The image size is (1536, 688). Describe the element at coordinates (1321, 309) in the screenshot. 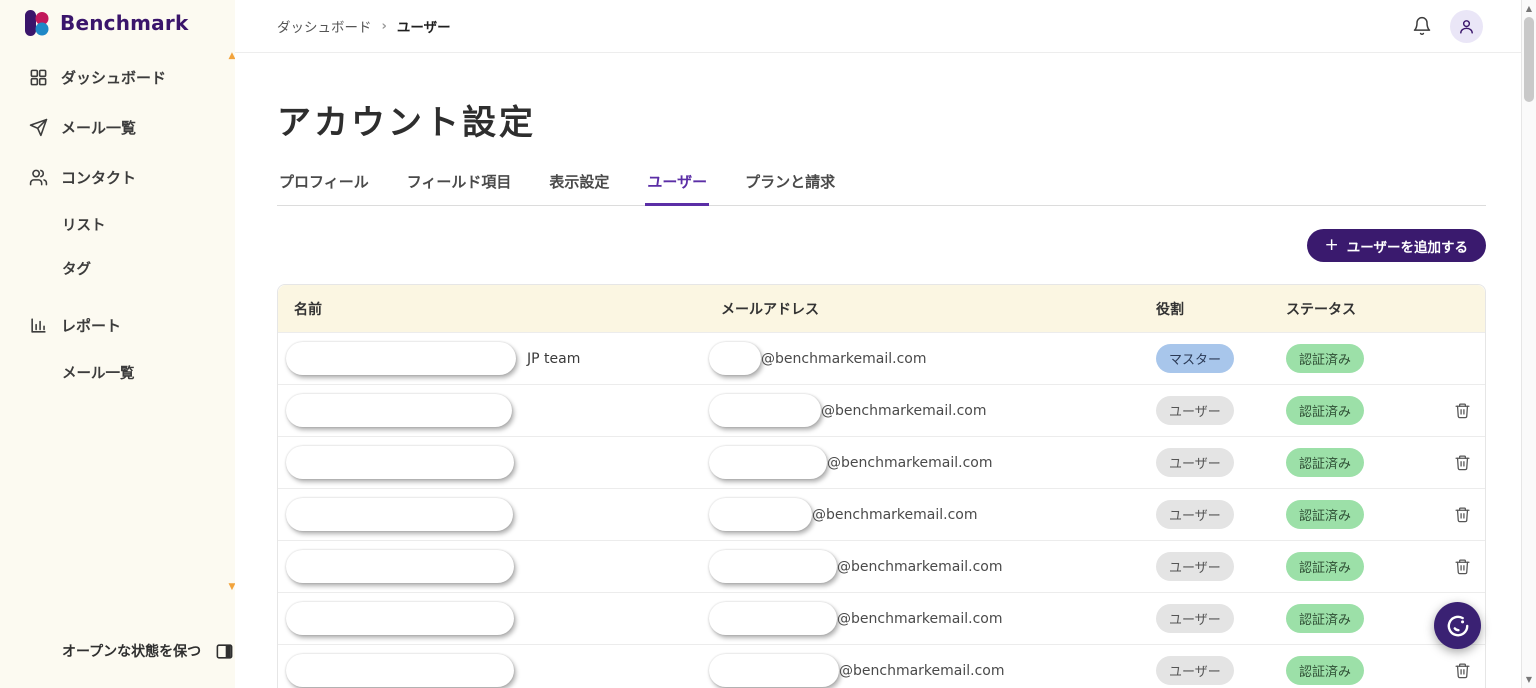

I see `header-status: ステータス` at that location.